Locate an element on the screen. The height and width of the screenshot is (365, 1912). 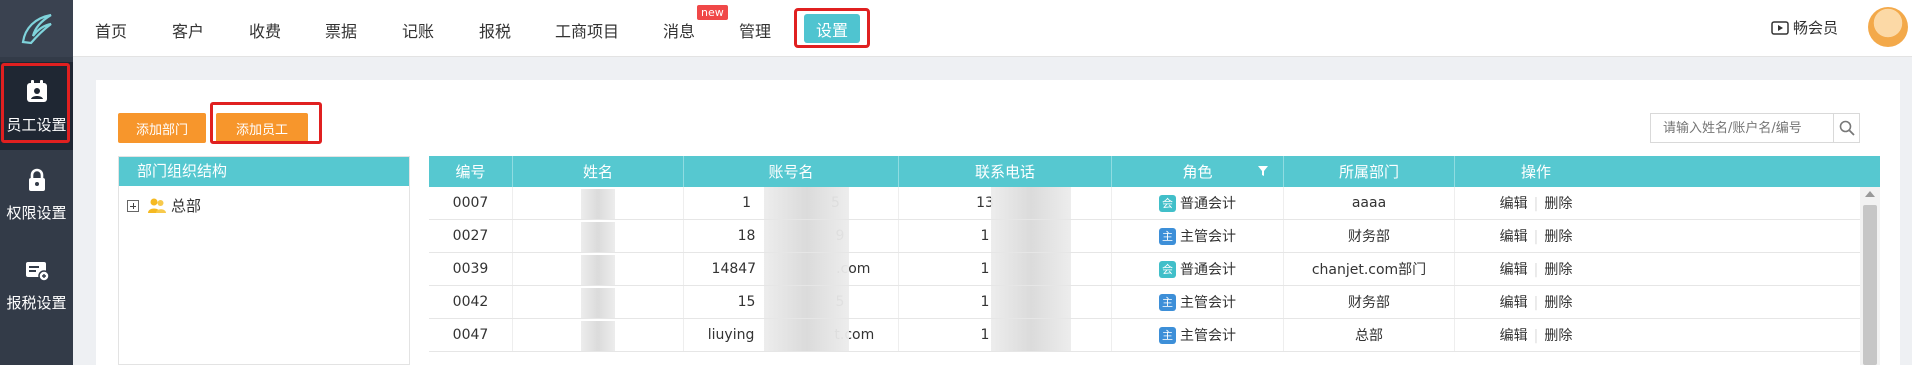
scroll-thumb is located at coordinates (1870, 285).